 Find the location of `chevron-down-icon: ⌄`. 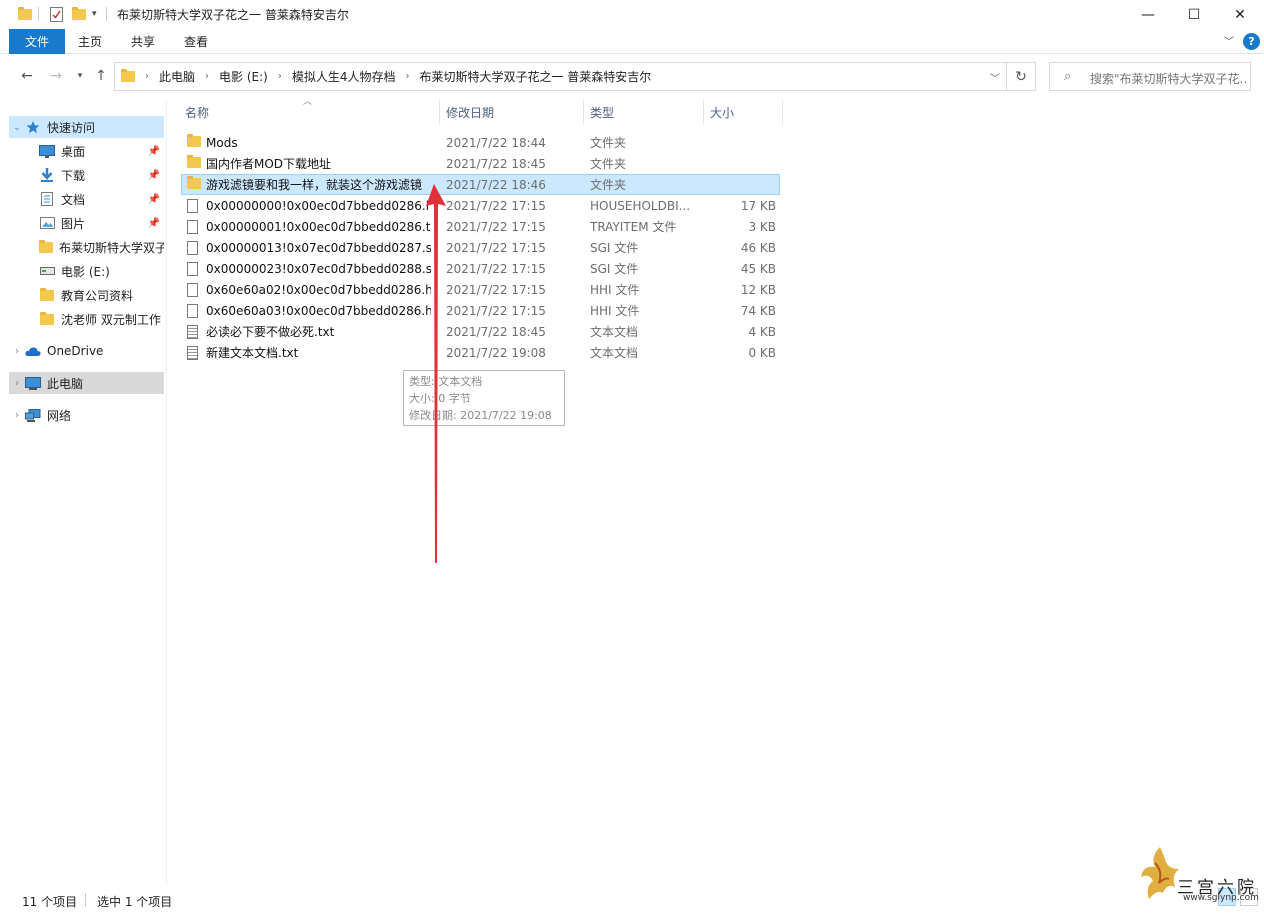

chevron-down-icon: ⌄ is located at coordinates (17, 127).